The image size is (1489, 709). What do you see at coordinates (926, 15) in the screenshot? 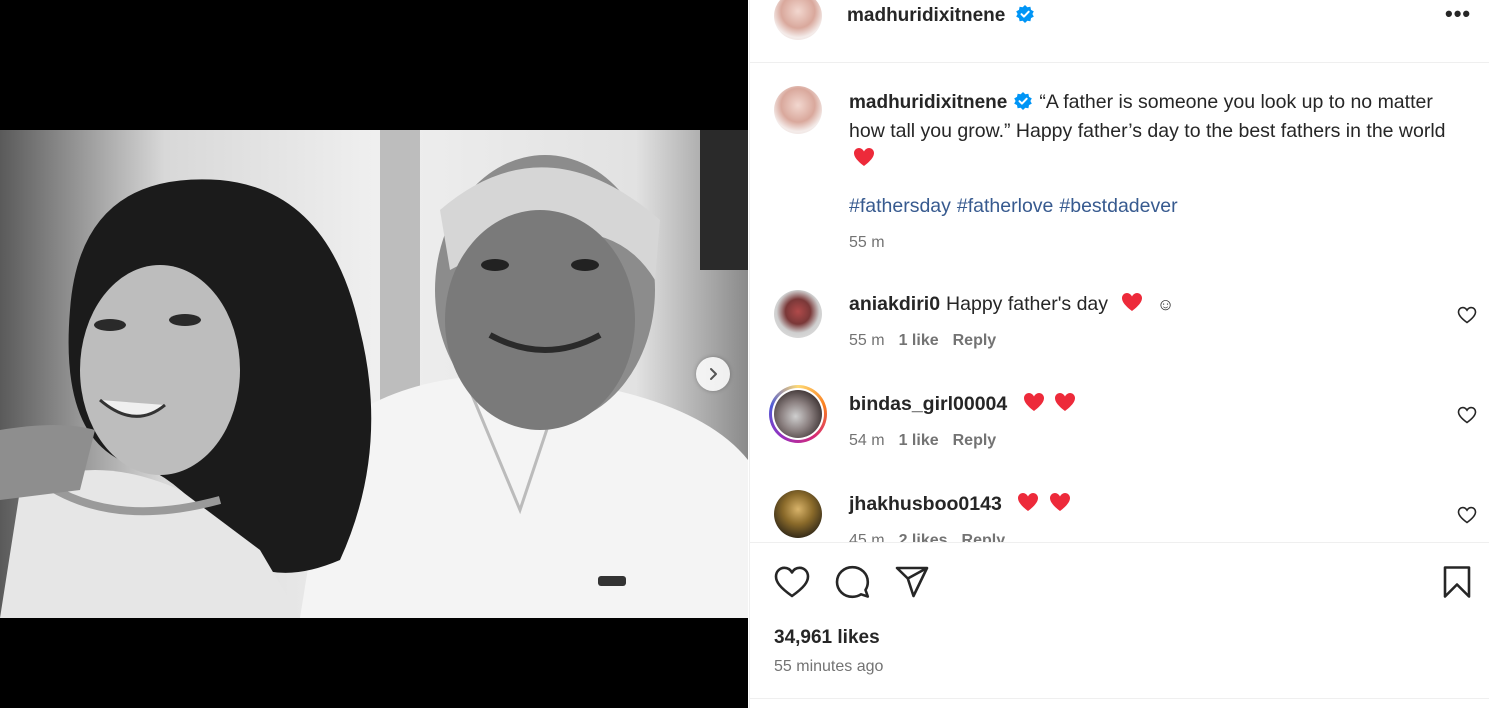
I see `author-username-text: madhuridixitnene` at bounding box center [926, 15].